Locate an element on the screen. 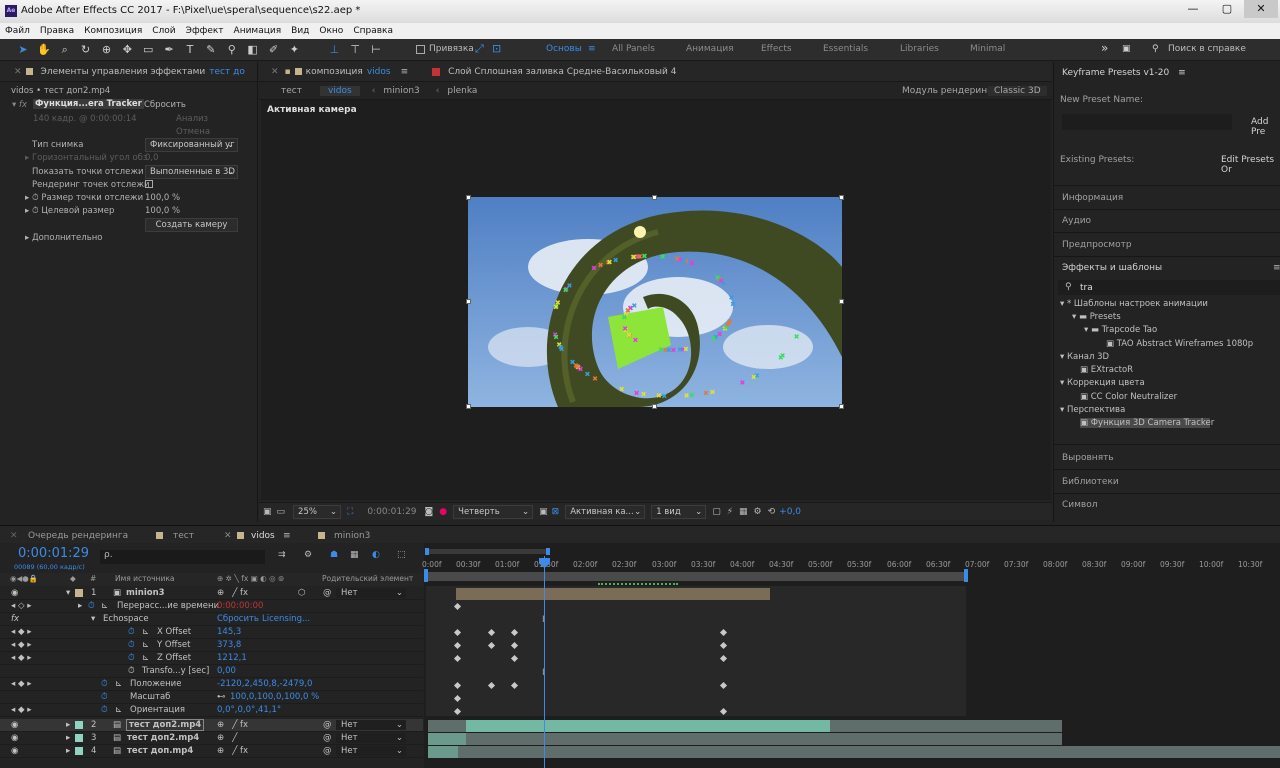 This screenshot has width=1280, height=768. layer-name: minion3 is located at coordinates (145, 593).